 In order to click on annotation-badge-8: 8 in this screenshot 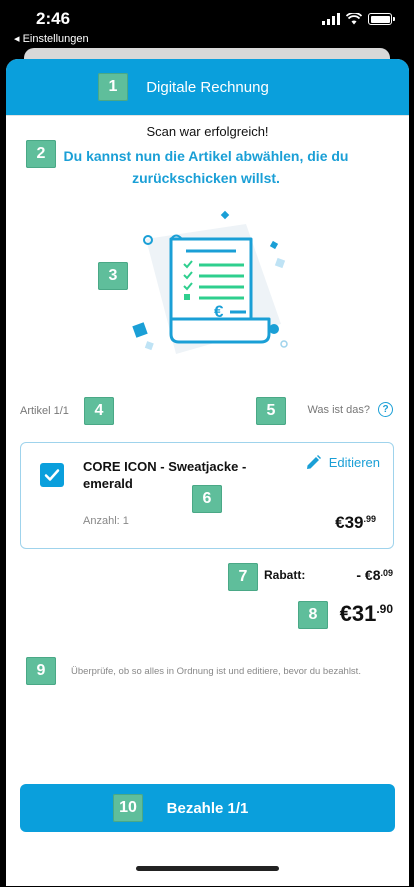, I will do `click(313, 615)`.